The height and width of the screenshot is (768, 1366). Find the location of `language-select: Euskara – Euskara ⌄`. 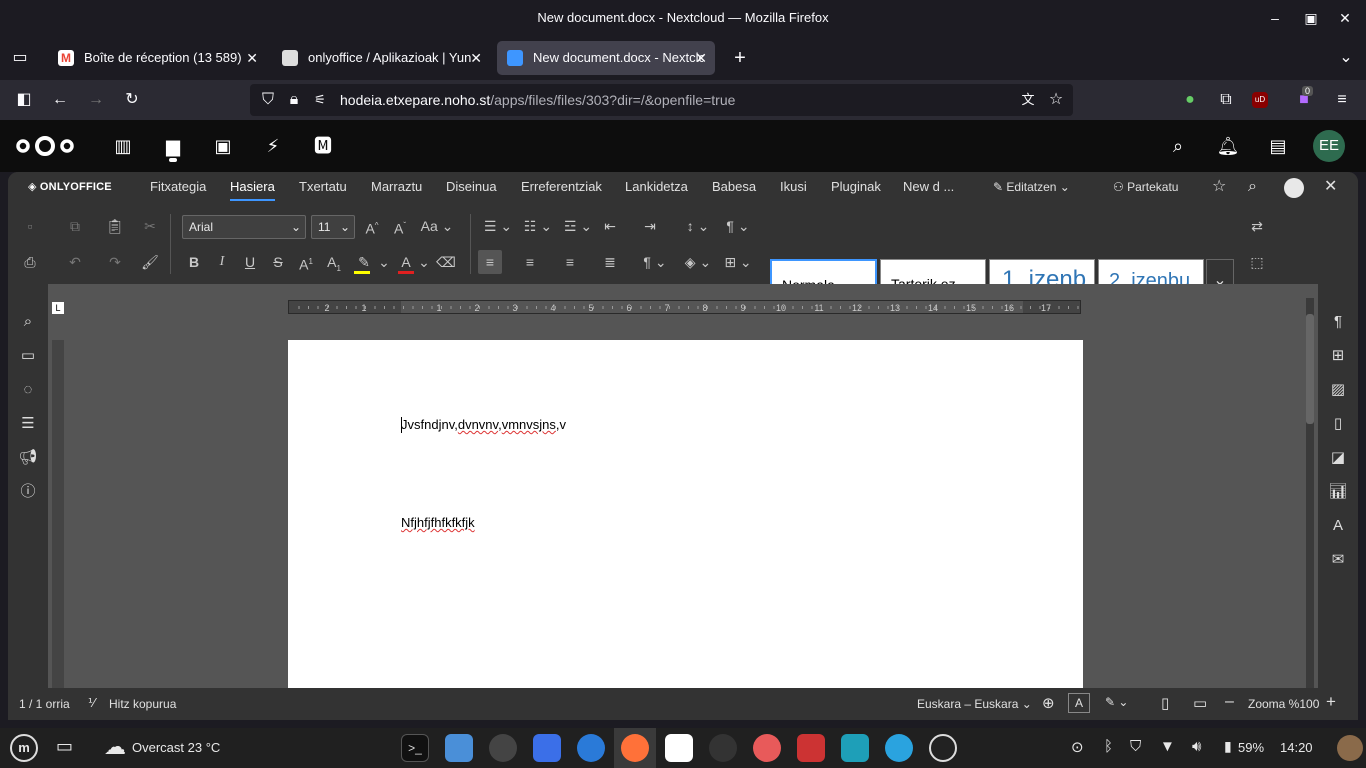

language-select: Euskara – Euskara ⌄ is located at coordinates (974, 704).